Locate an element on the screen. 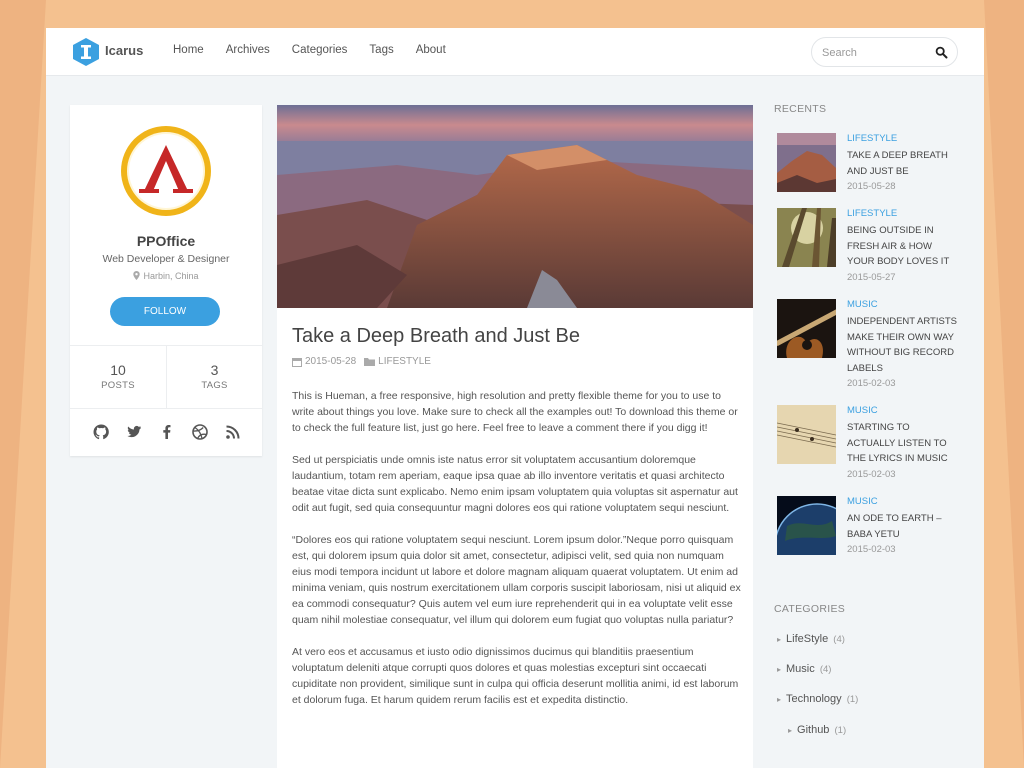  nav-archives: Archives is located at coordinates (248, 50).